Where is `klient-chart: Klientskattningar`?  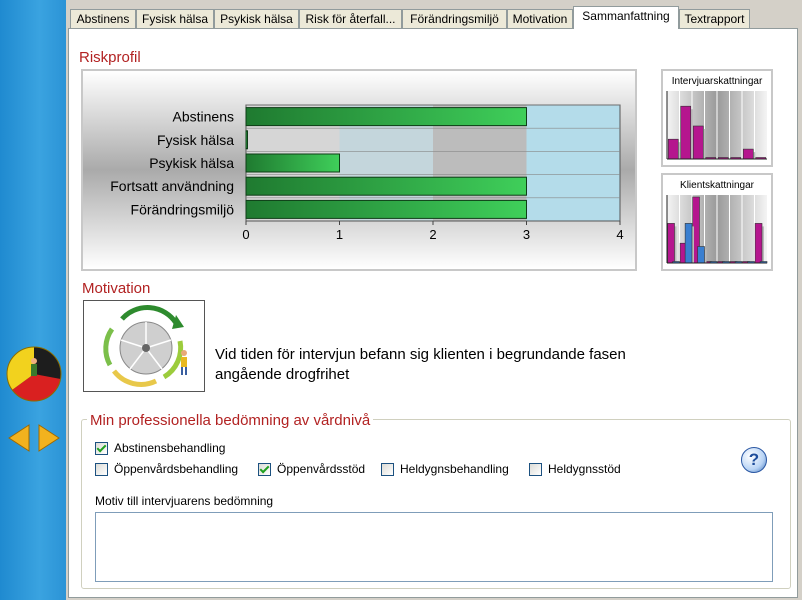 klient-chart: Klientskattningar is located at coordinates (717, 222).